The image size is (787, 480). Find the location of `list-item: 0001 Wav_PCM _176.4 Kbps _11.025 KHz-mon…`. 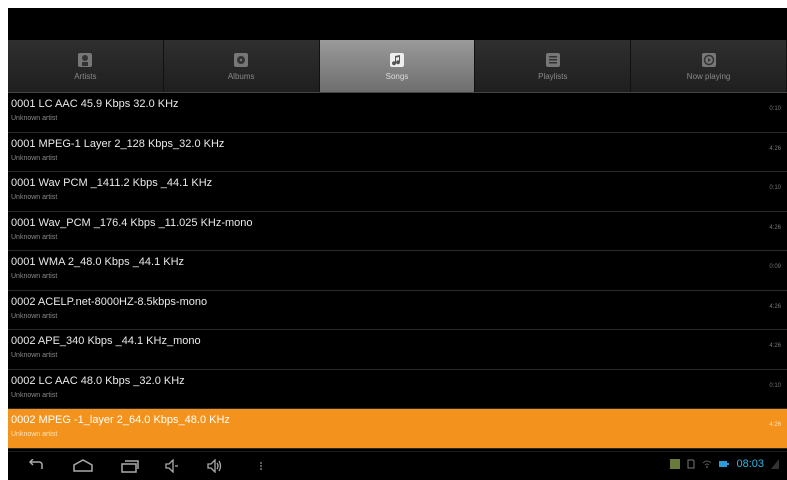

list-item: 0001 Wav_PCM _176.4 Kbps _11.025 KHz-mon… is located at coordinates (397, 231).